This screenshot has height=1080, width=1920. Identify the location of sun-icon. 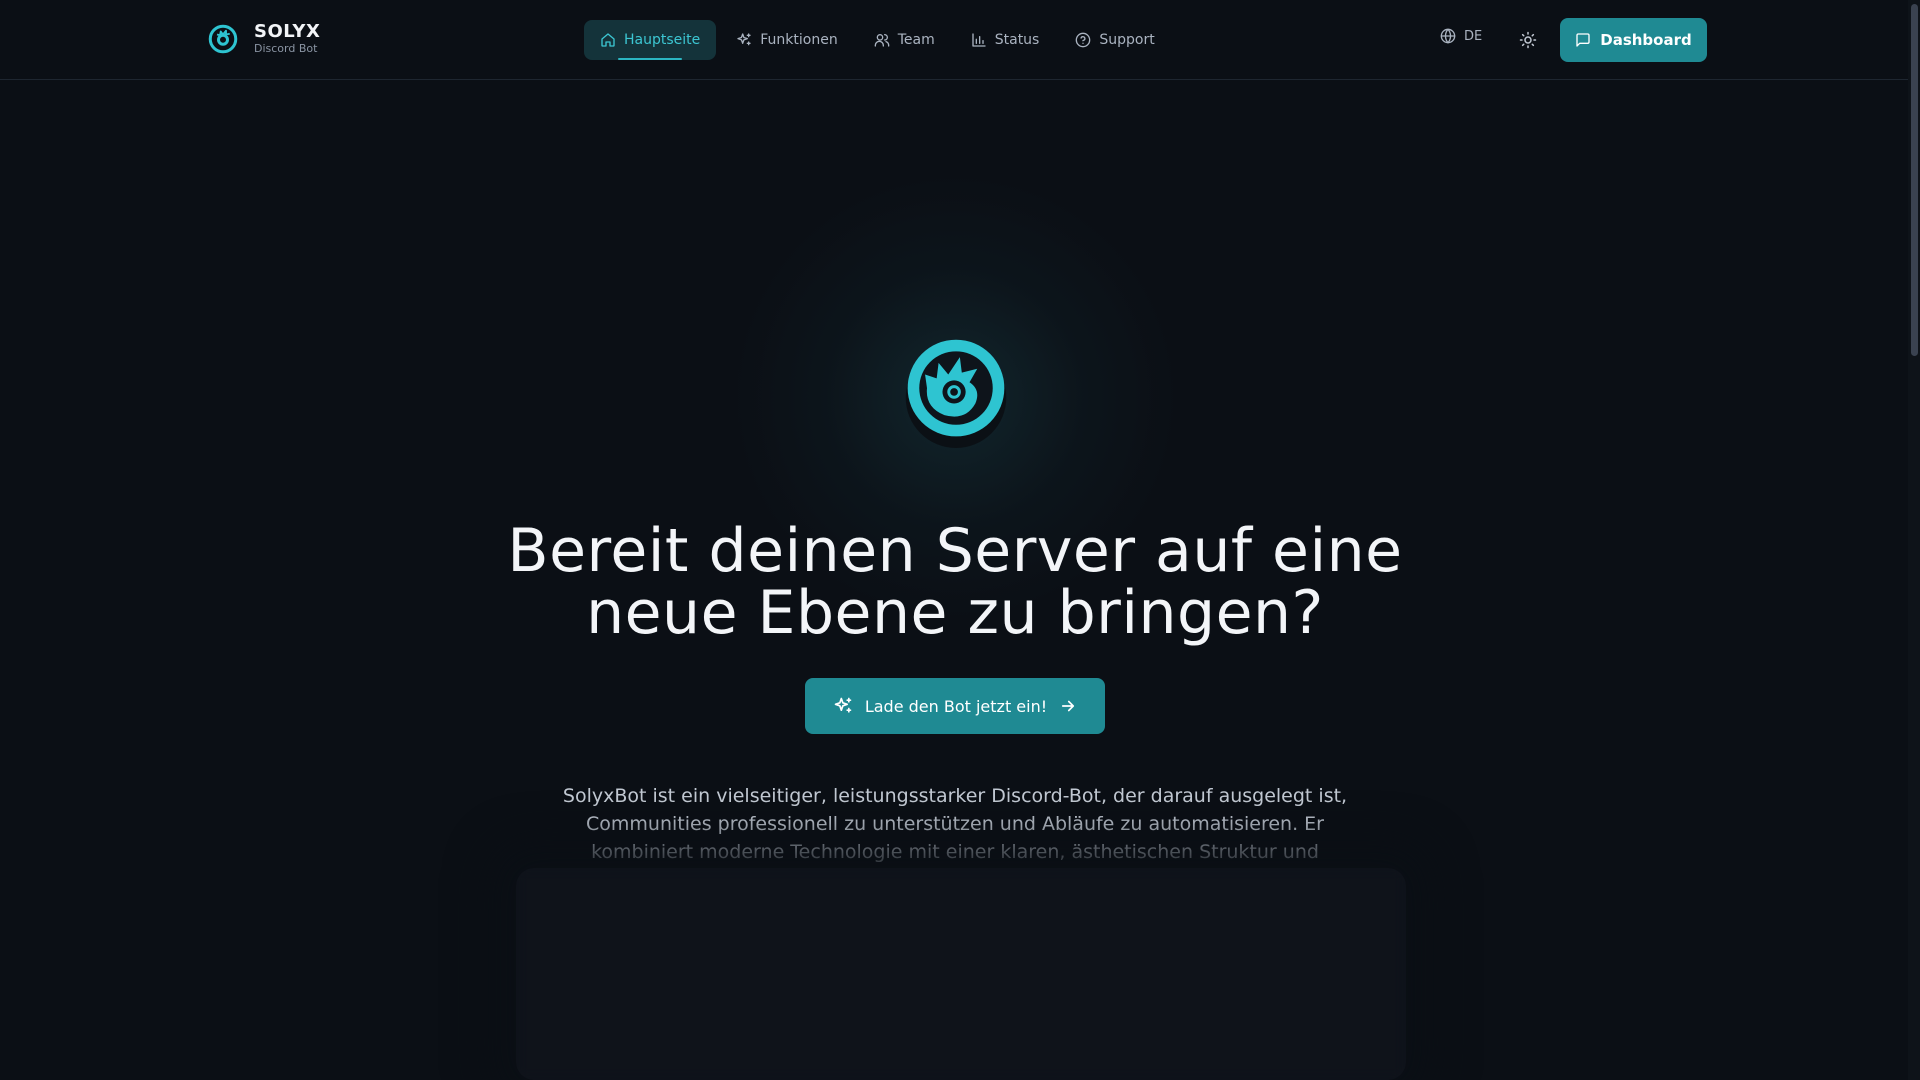
(1528, 40).